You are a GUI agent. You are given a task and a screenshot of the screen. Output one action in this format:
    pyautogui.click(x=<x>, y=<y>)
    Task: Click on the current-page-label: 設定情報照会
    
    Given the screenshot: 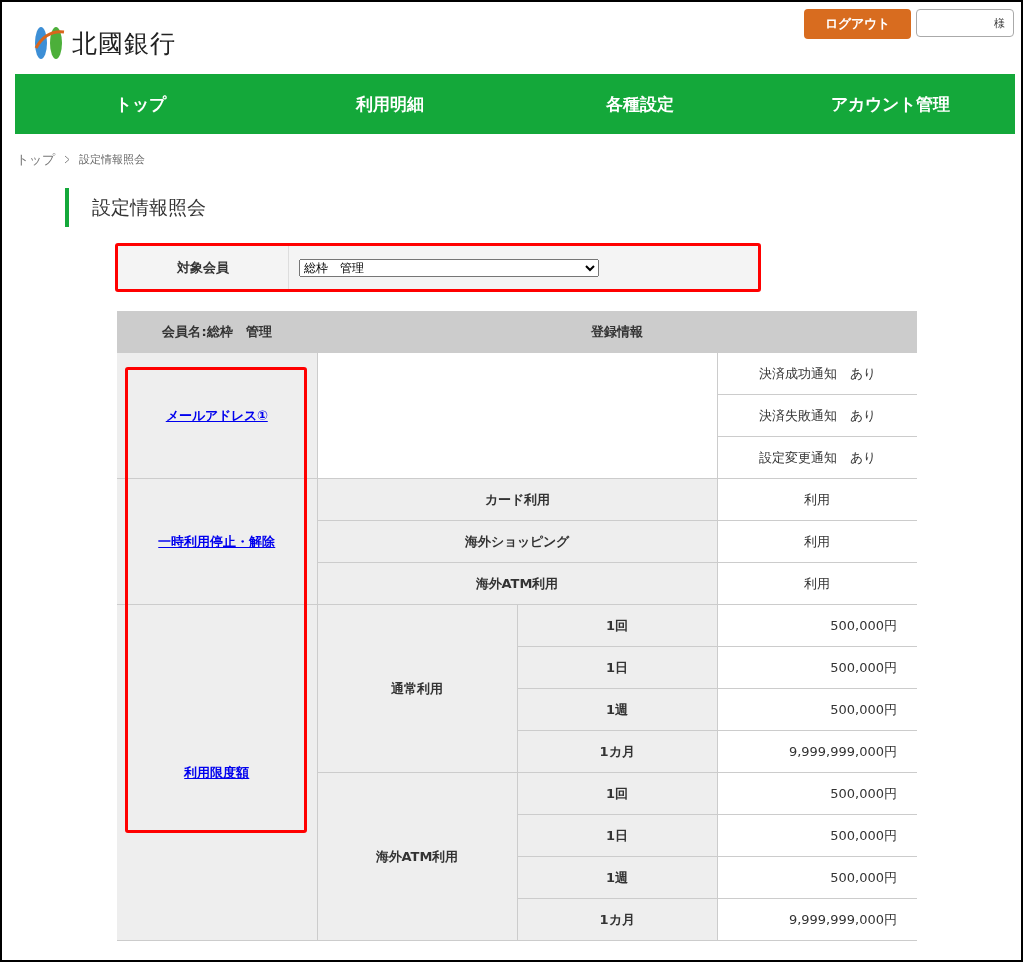 What is the action you would take?
    pyautogui.click(x=112, y=159)
    